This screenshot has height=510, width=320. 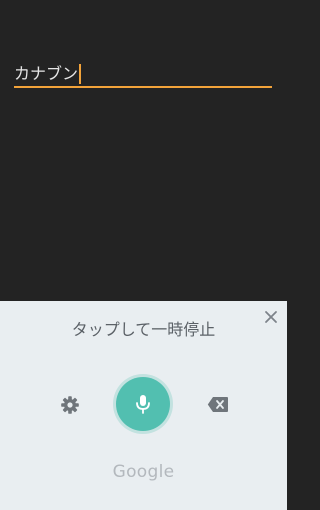 I want to click on microphone-icon, so click(x=143, y=404).